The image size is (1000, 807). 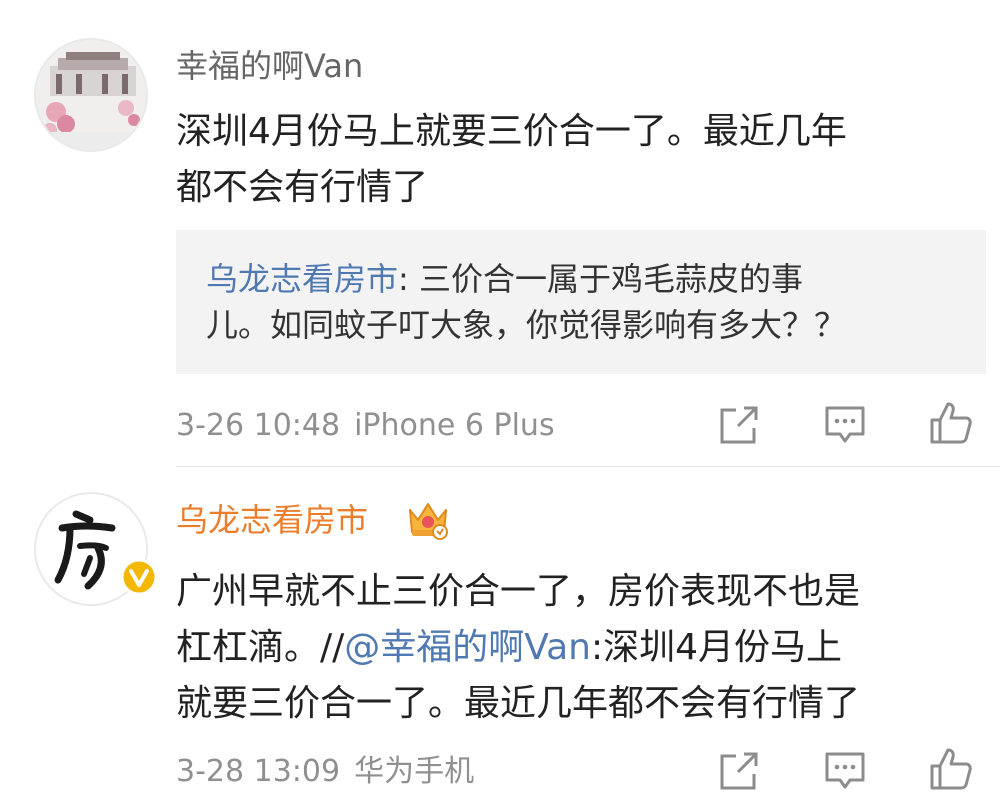 I want to click on mention-link: @幸福的啊Van, so click(x=467, y=647).